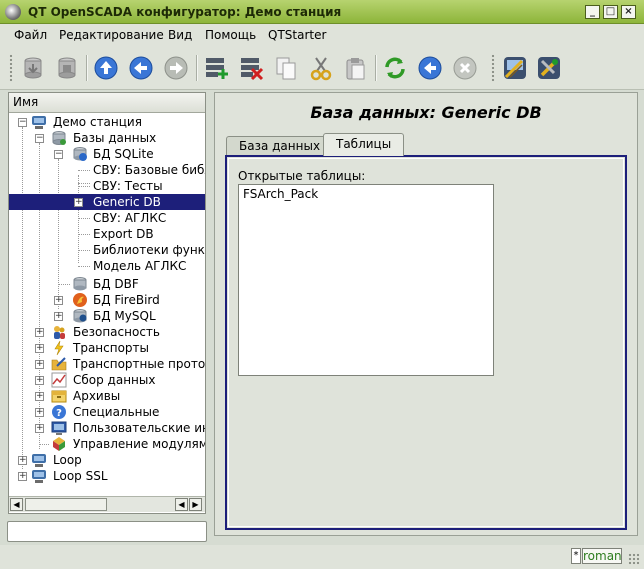 The width and height of the screenshot is (644, 569). What do you see at coordinates (107, 316) in the screenshot?
I see `tree-item-mysql: + БД MySQL` at bounding box center [107, 316].